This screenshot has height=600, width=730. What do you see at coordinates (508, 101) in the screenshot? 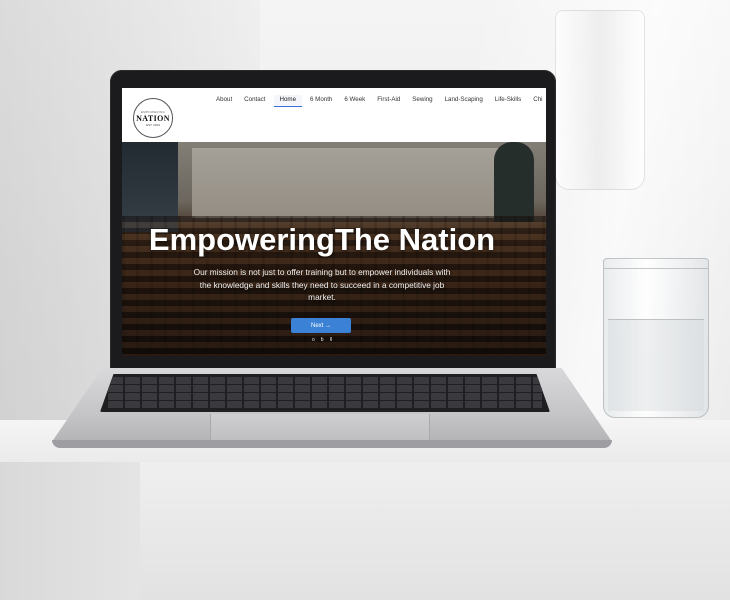
I see `nav-item-life-skills: Life-Skills` at bounding box center [508, 101].